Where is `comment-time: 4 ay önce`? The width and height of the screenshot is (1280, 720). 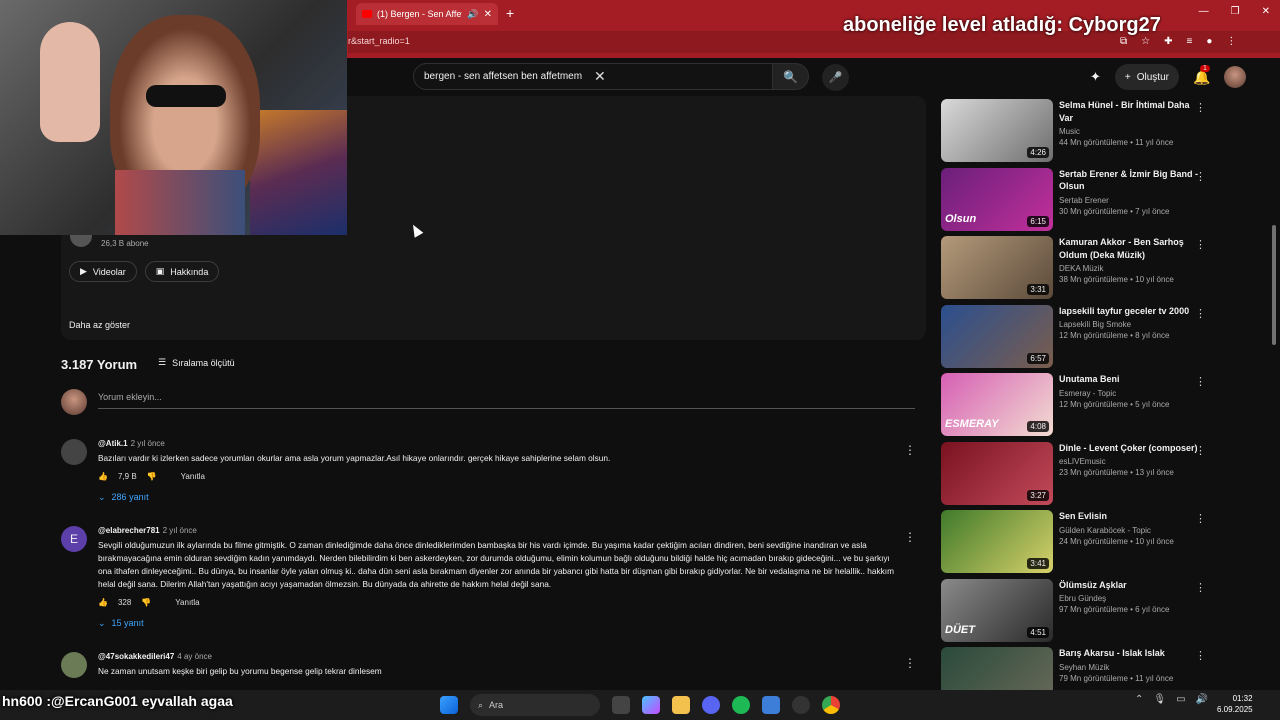
comment-time: 4 ay önce is located at coordinates (194, 656).